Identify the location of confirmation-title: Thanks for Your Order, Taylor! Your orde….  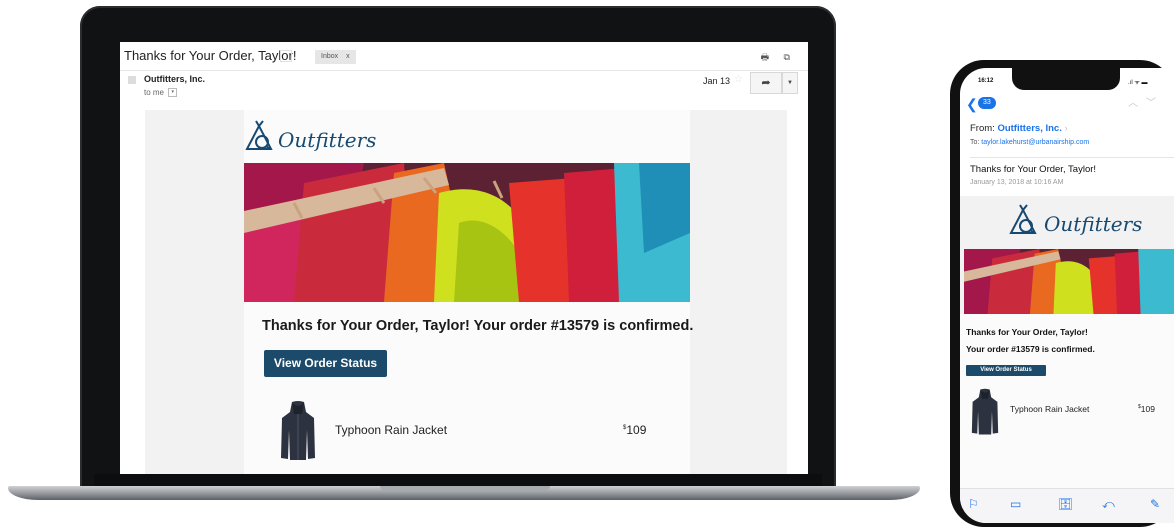
(478, 326).